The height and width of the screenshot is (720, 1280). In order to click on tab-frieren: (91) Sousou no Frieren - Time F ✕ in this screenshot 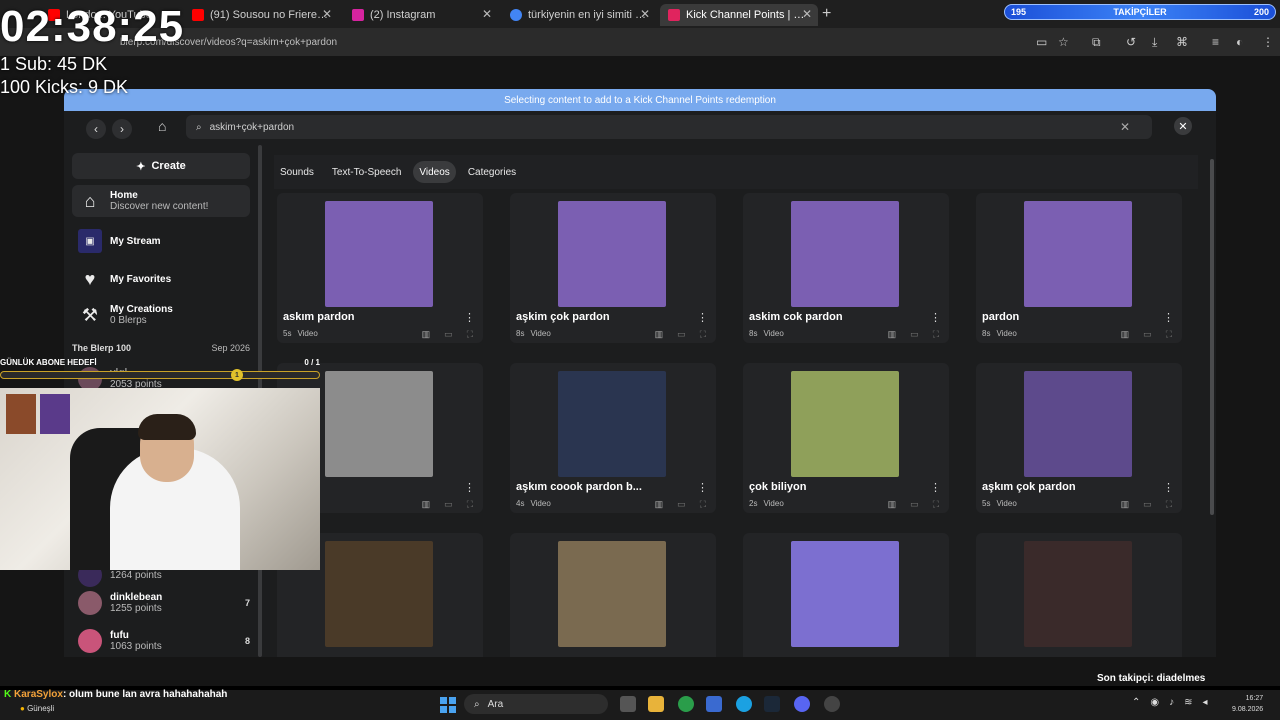, I will do `click(261, 15)`.